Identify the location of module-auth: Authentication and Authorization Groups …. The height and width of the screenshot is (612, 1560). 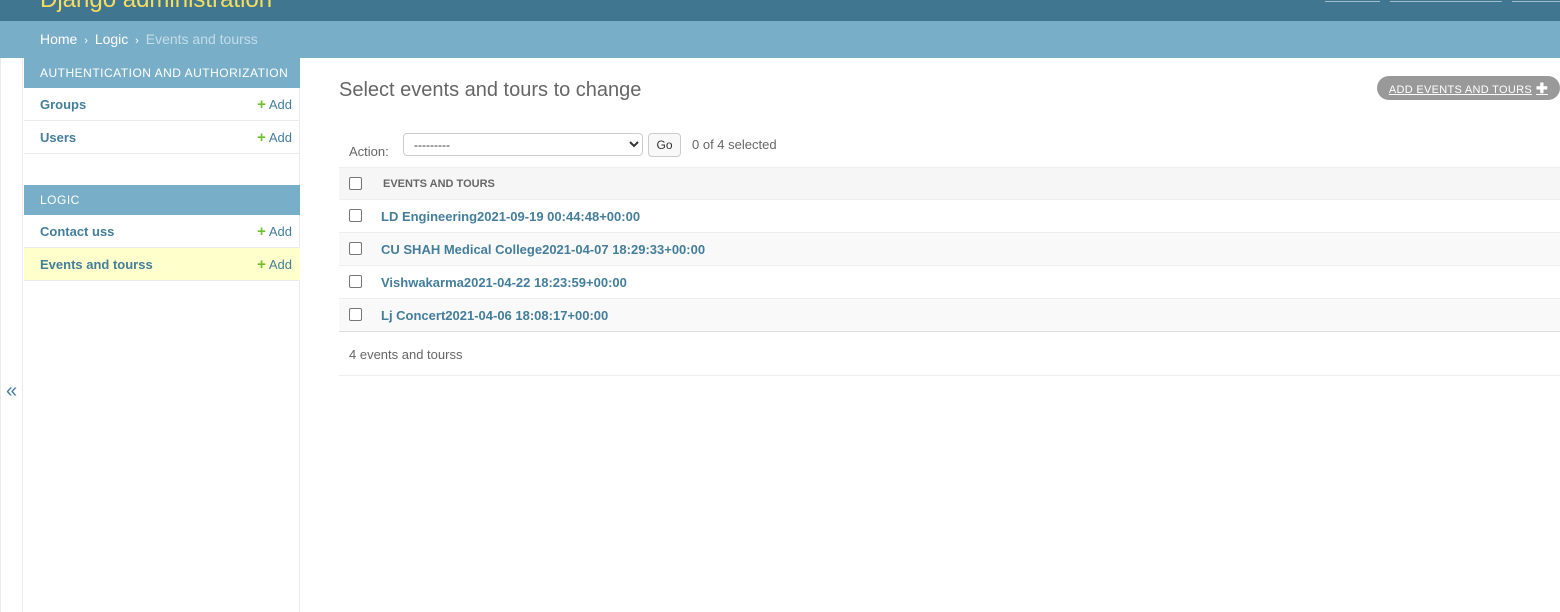
(162, 106).